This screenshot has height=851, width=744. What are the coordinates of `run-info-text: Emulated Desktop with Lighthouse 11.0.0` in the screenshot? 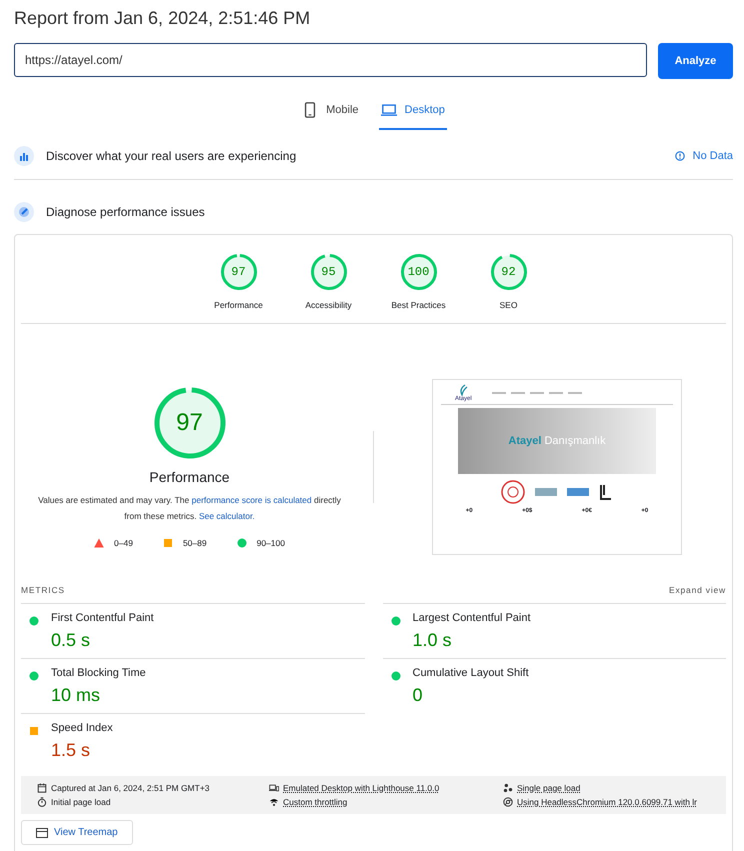 It's located at (361, 788).